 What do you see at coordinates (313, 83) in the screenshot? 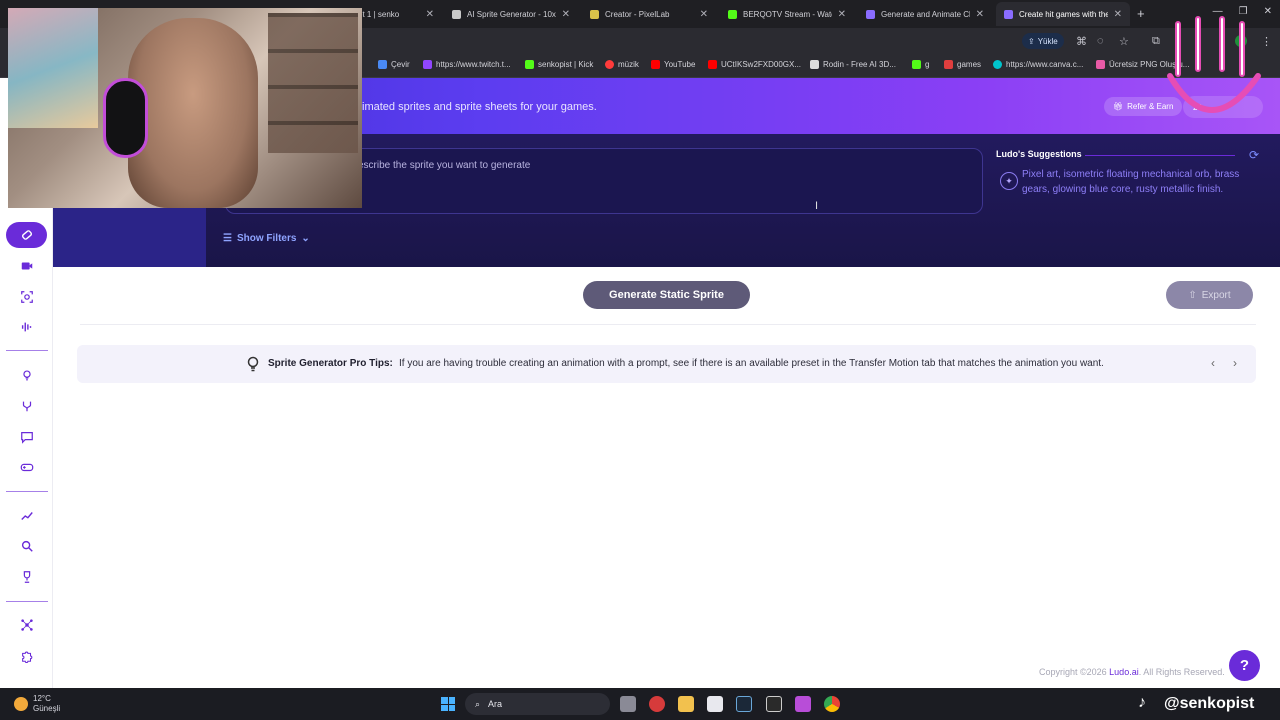
I see `background-shelf` at bounding box center [313, 83].